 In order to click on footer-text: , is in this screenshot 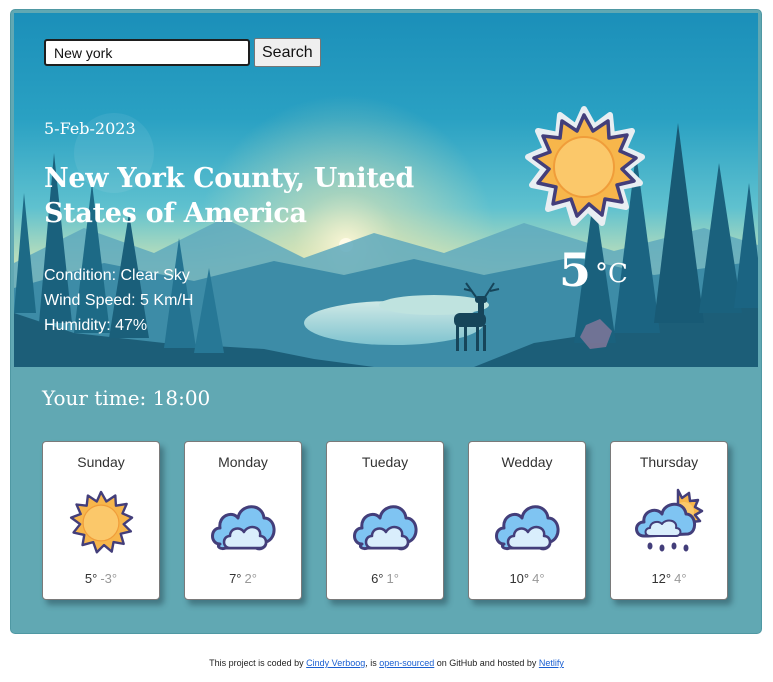, I will do `click(372, 663)`.